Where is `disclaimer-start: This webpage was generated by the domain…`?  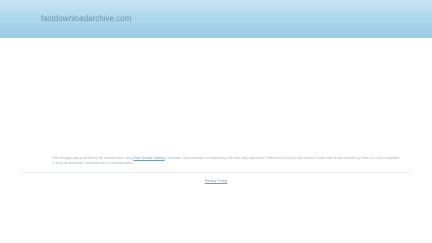
disclaimer-start: This webpage was generated by the domain… is located at coordinates (93, 158).